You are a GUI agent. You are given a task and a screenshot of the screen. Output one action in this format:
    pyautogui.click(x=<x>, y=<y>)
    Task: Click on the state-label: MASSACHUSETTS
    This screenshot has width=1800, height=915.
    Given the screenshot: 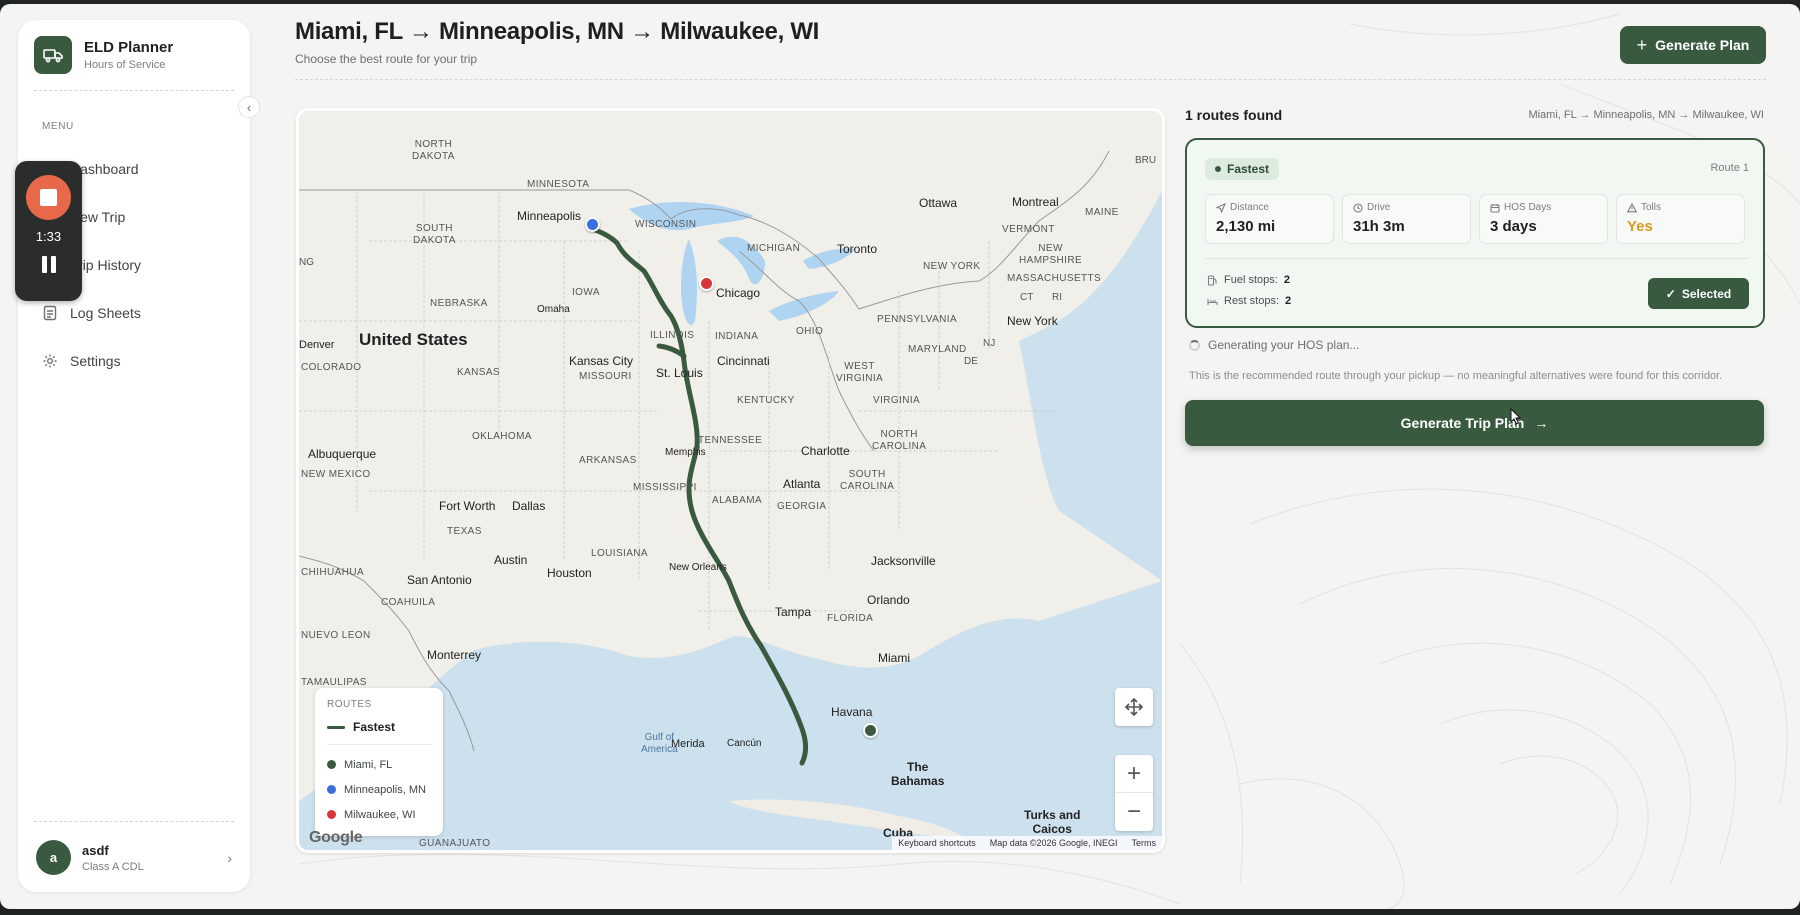 What is the action you would take?
    pyautogui.click(x=1054, y=278)
    